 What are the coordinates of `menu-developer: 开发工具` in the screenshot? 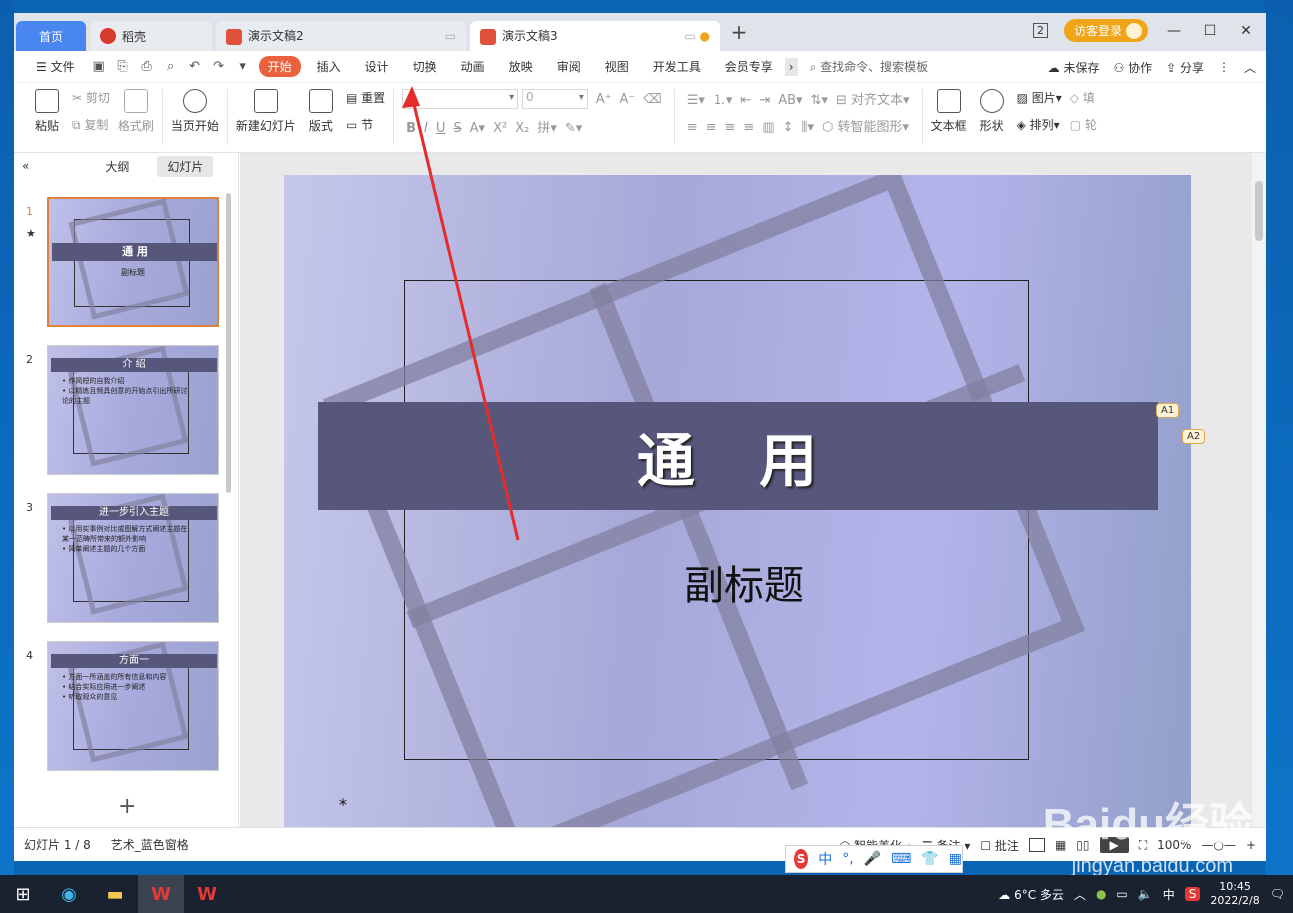 It's located at (677, 66).